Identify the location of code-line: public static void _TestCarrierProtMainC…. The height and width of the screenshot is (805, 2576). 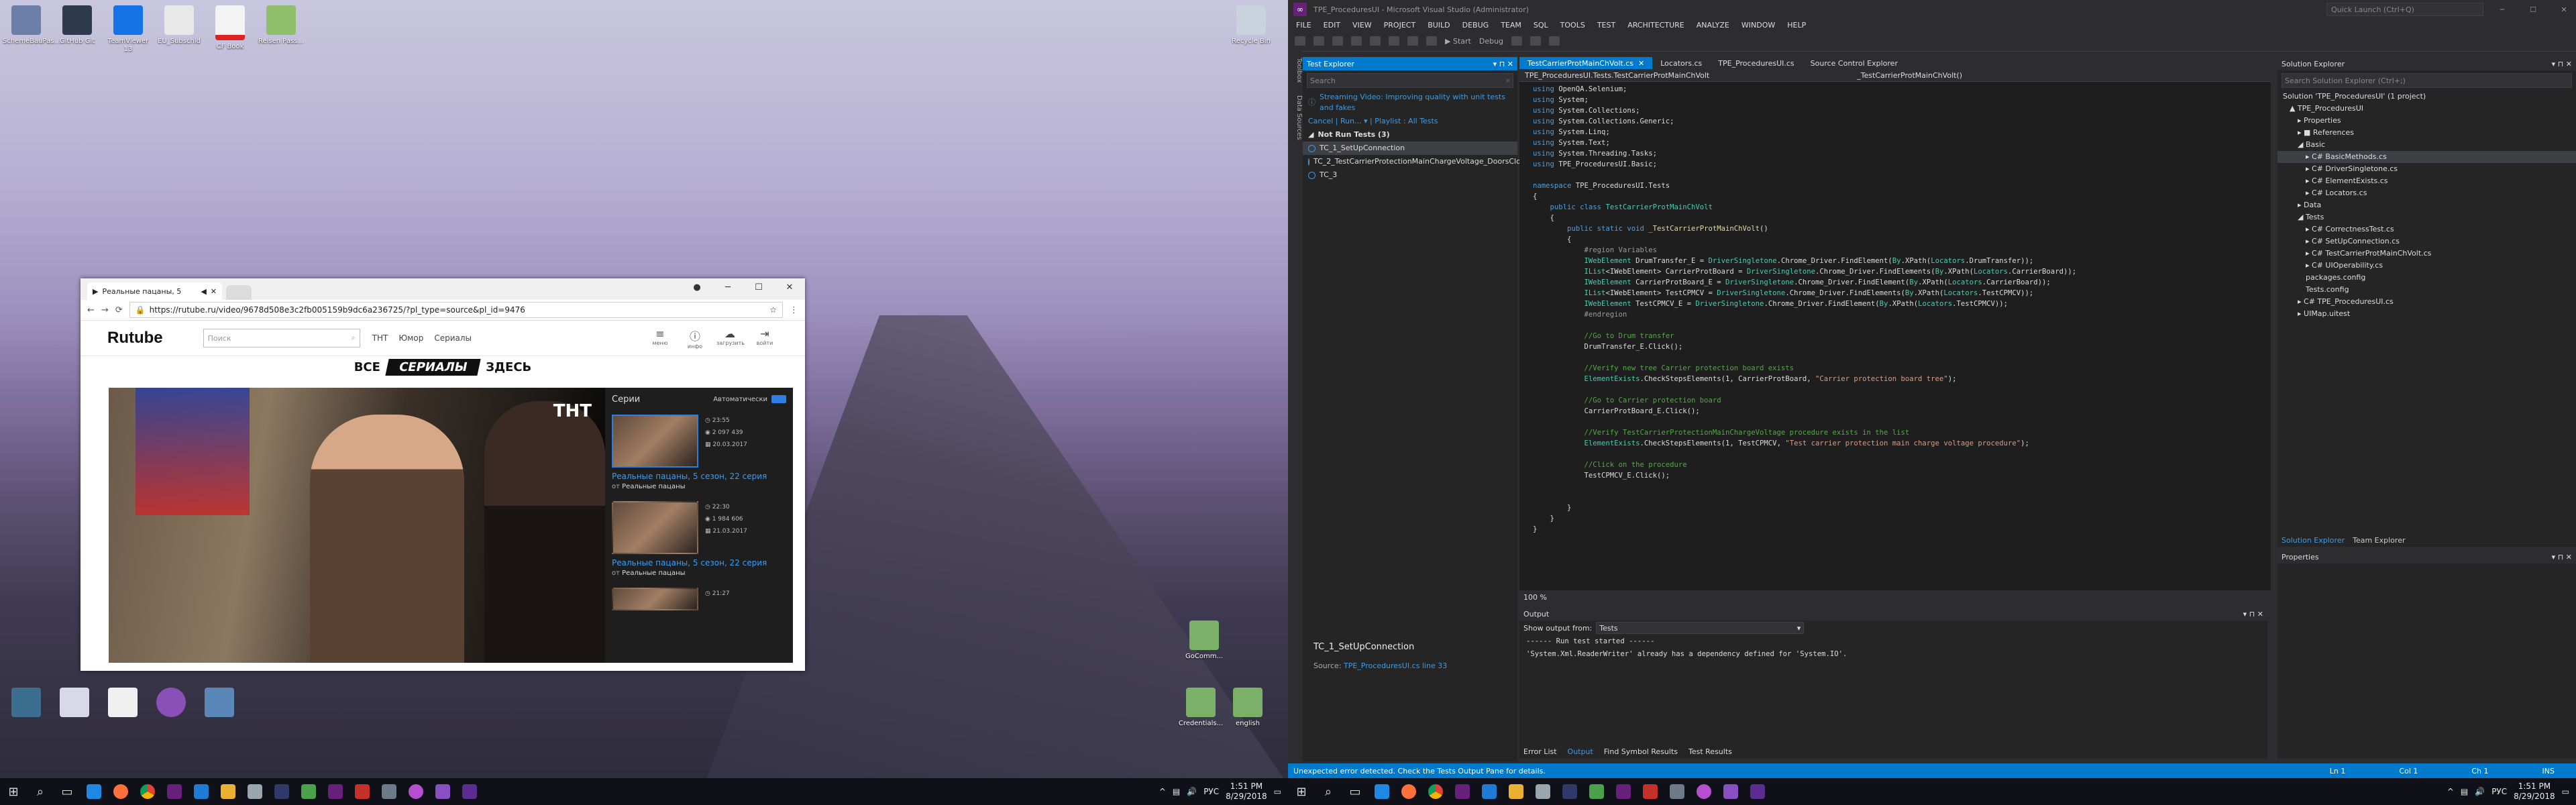
(1902, 228).